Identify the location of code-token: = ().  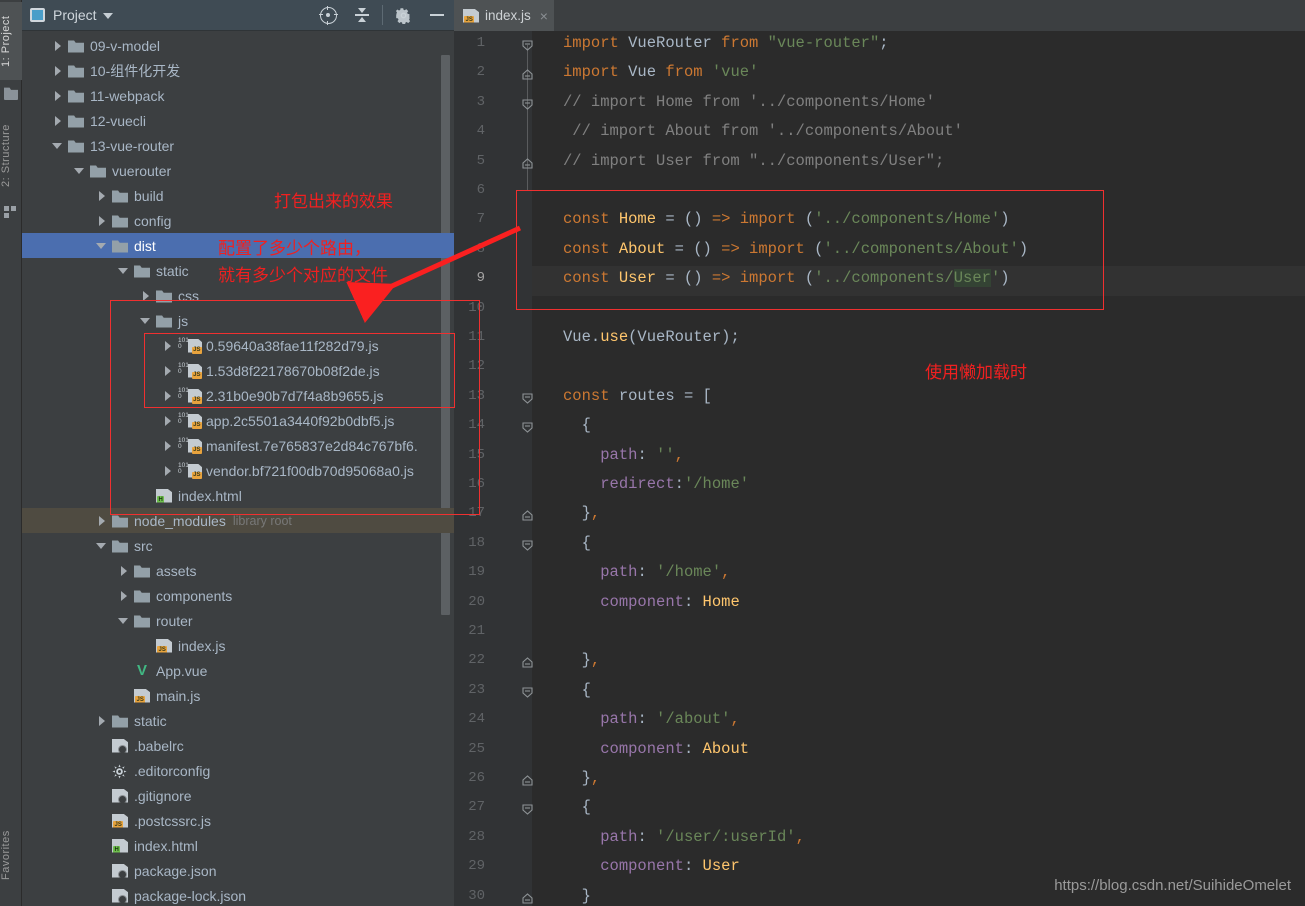
(688, 219).